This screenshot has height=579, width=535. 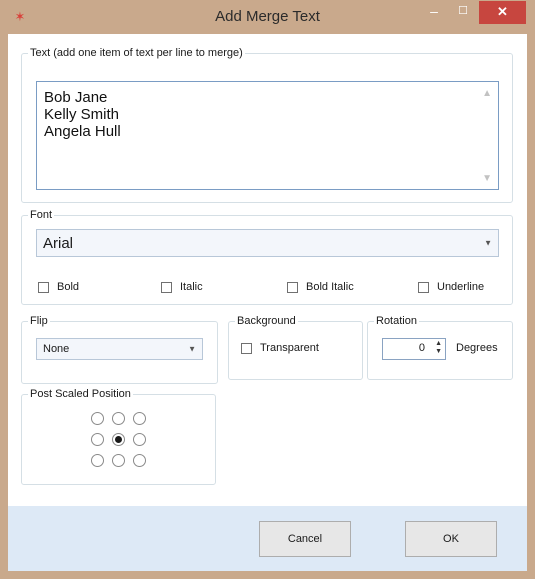 What do you see at coordinates (68, 287) in the screenshot?
I see `bold-label: Bold` at bounding box center [68, 287].